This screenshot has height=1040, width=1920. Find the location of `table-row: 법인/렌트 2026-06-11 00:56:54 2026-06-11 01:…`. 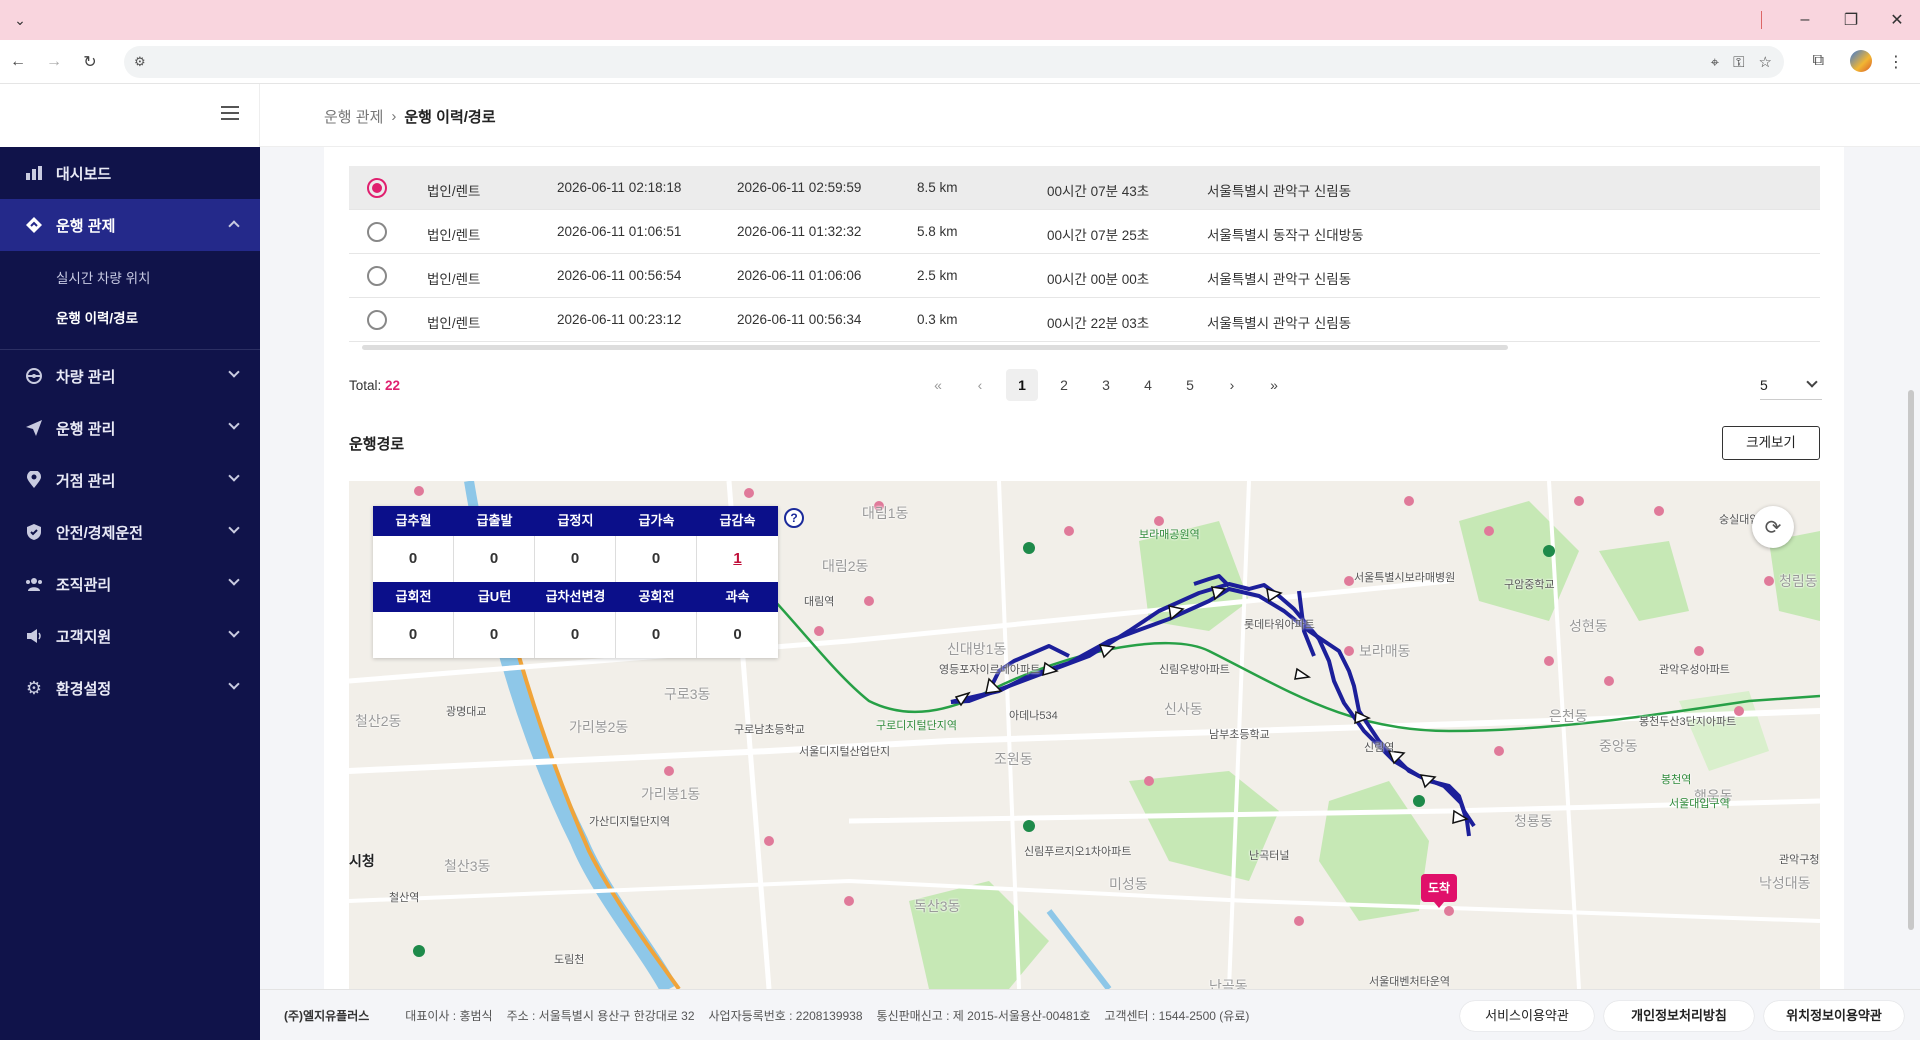

table-row: 법인/렌트 2026-06-11 00:56:54 2026-06-11 01:… is located at coordinates (1084, 276).